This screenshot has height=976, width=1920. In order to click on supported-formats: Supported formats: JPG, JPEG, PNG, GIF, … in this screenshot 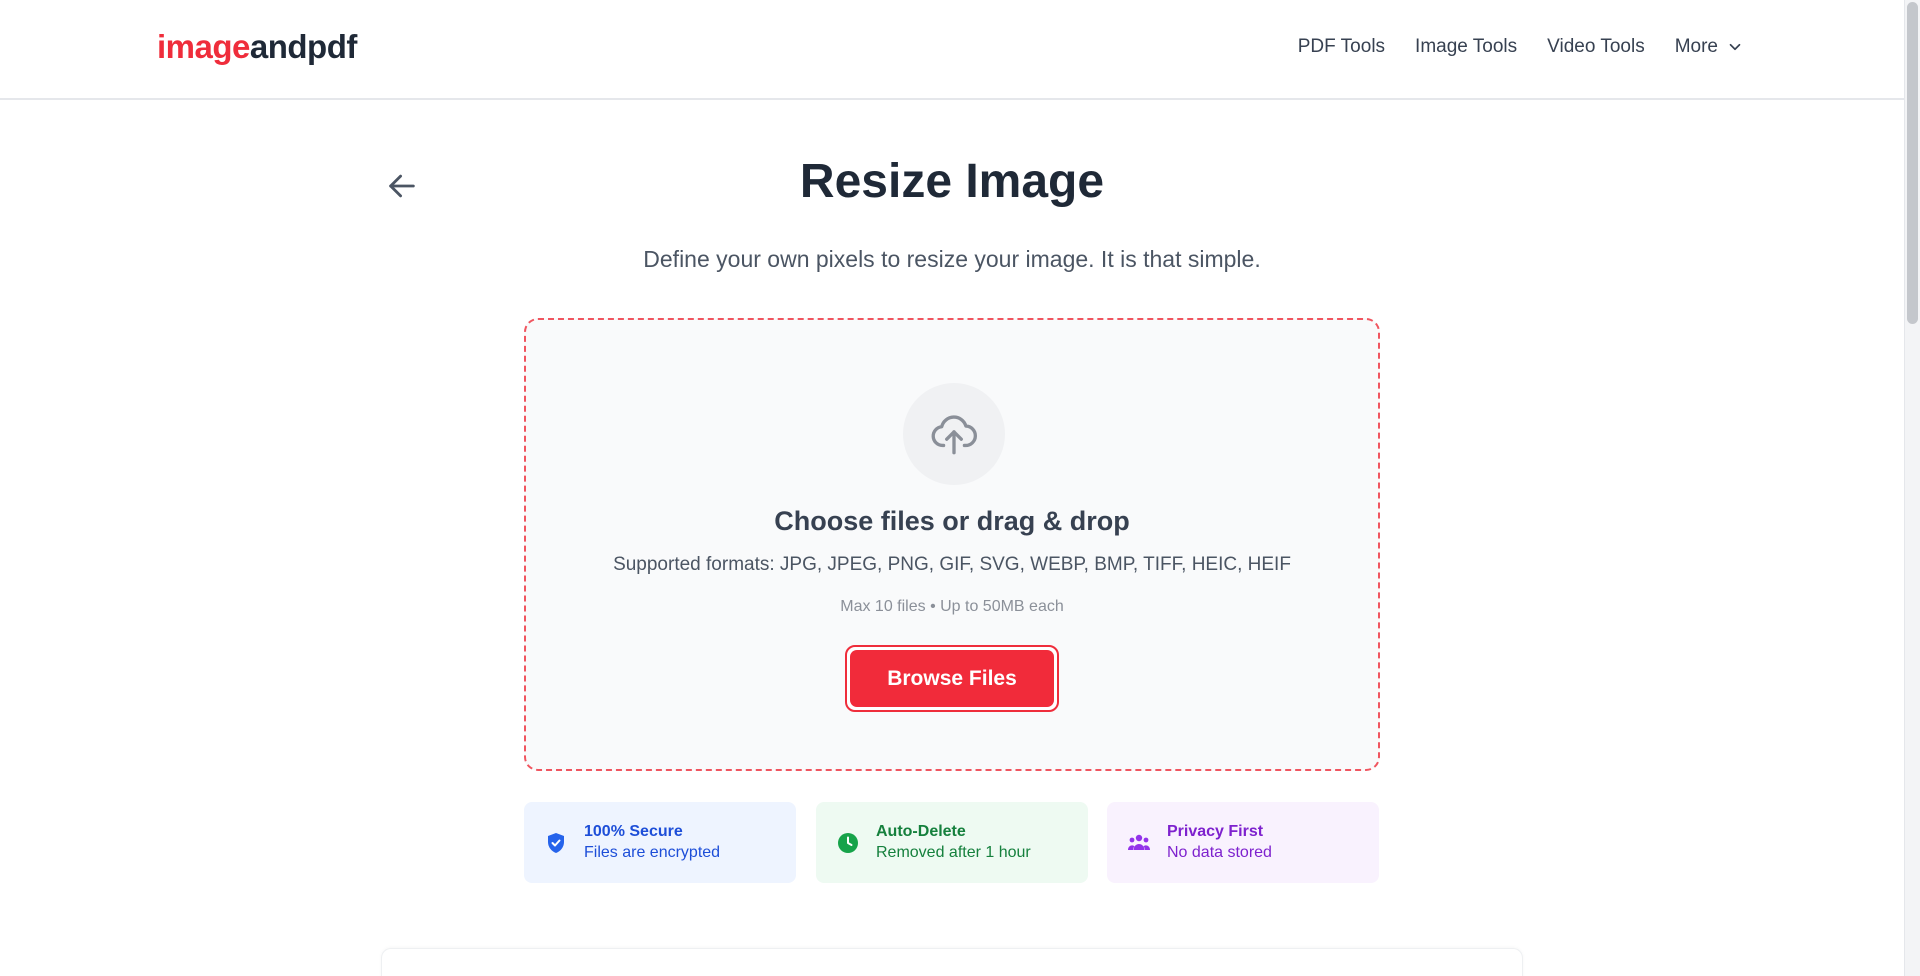, I will do `click(952, 564)`.